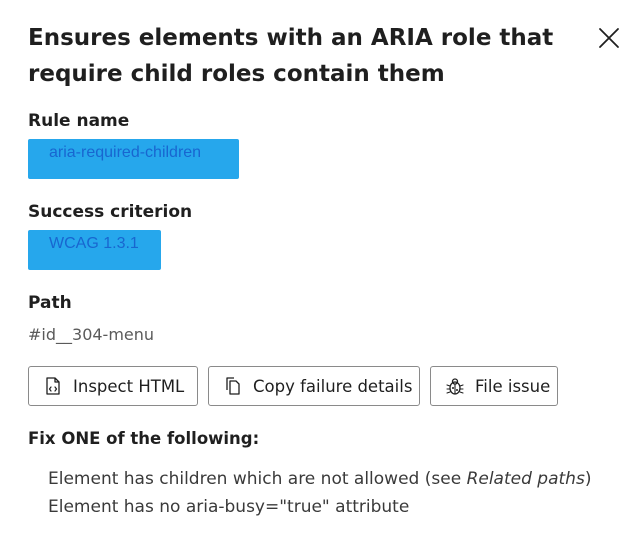  What do you see at coordinates (79, 121) in the screenshot?
I see `rule-name-label: Rule name` at bounding box center [79, 121].